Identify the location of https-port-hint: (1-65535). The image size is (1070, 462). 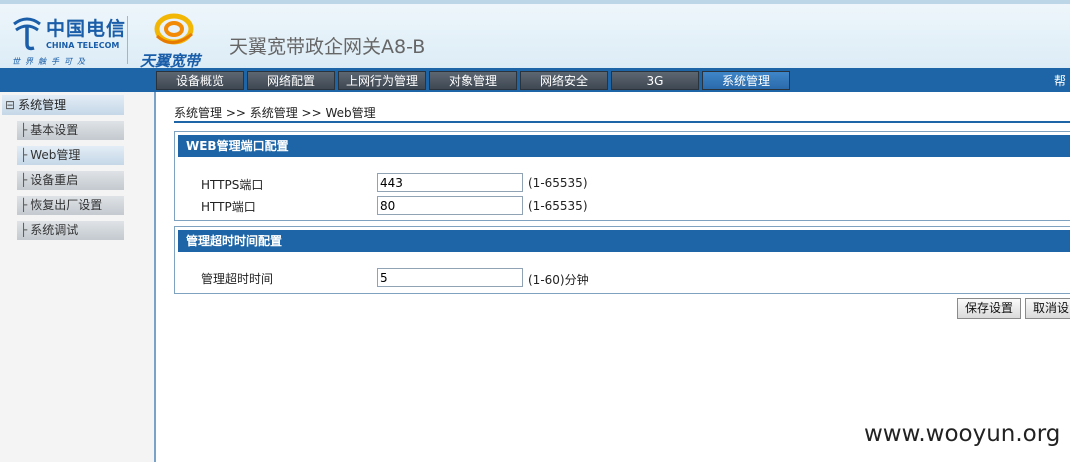
(558, 183).